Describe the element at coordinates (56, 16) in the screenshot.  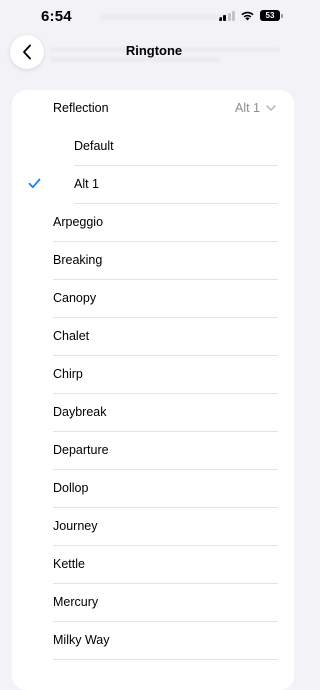
I see `status-time: 6:54` at that location.